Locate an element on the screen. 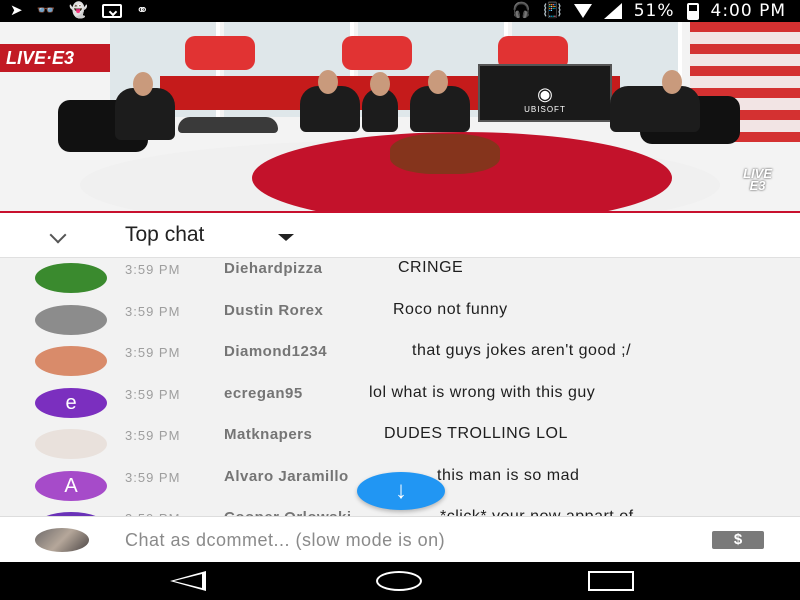  system-icons: 🎧 📳 51% 4:00 PM is located at coordinates (656, 11).